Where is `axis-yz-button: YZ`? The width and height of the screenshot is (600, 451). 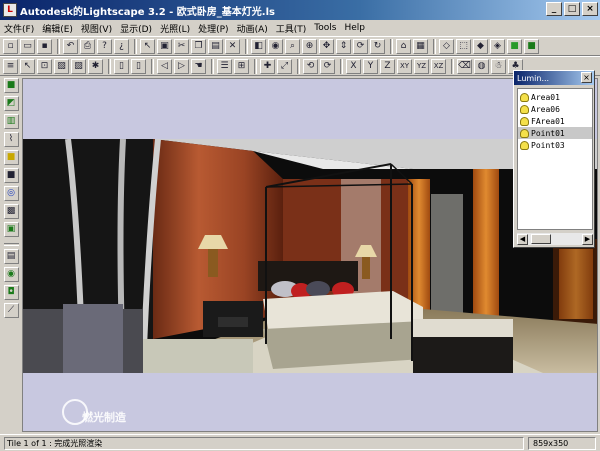
axis-yz-button: YZ is located at coordinates (421, 66).